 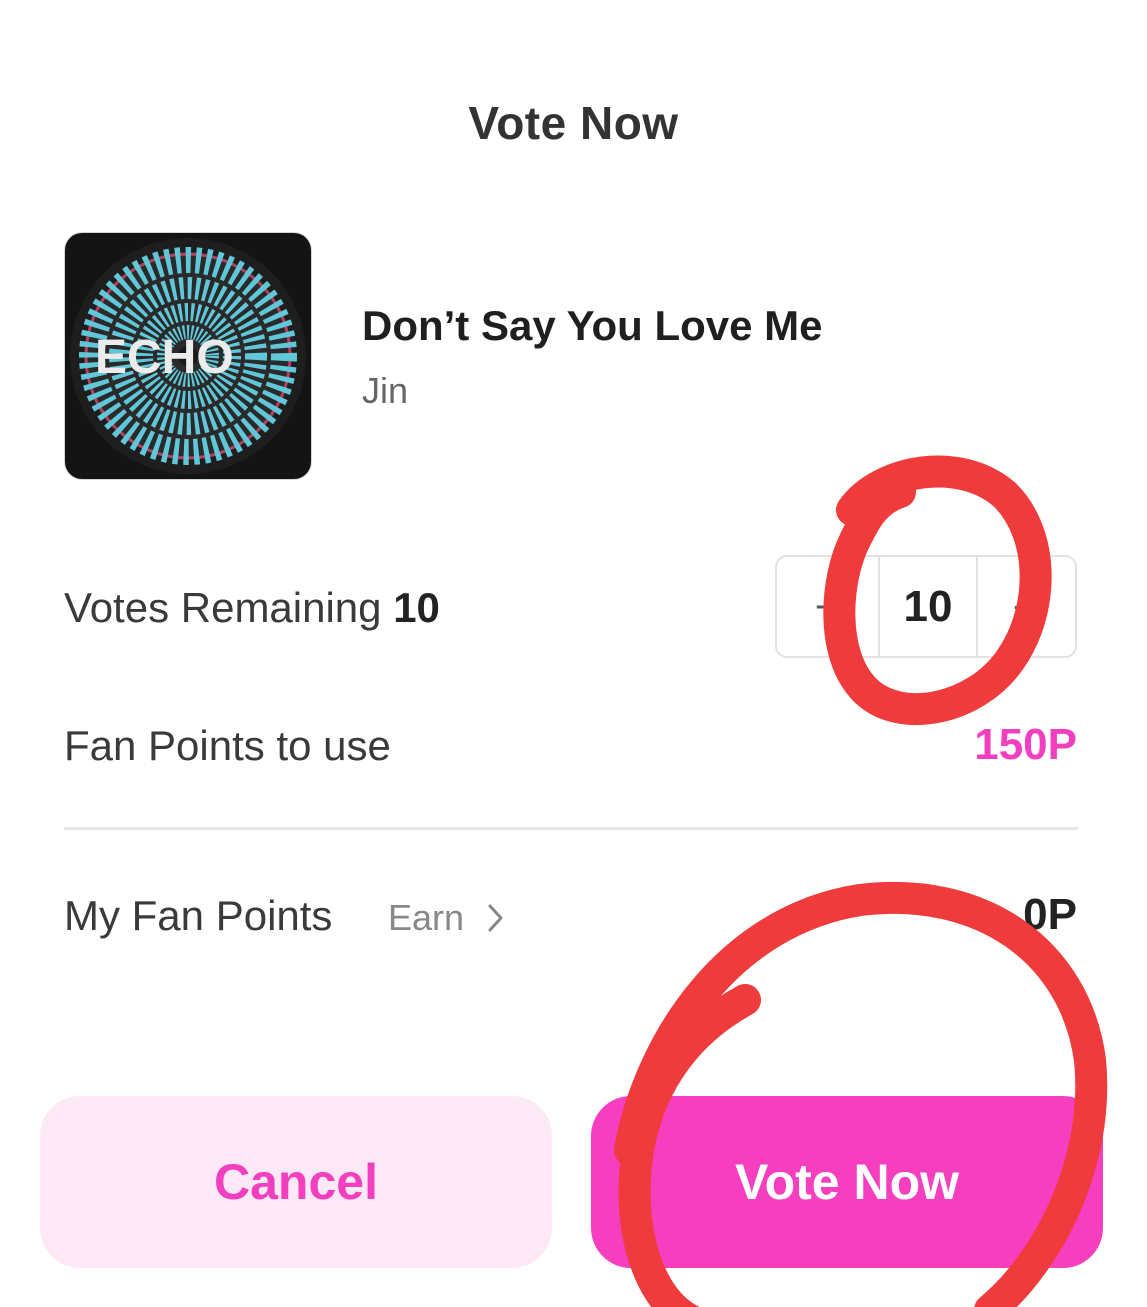 I want to click on my-fan-points-value: 0P, so click(x=1050, y=914).